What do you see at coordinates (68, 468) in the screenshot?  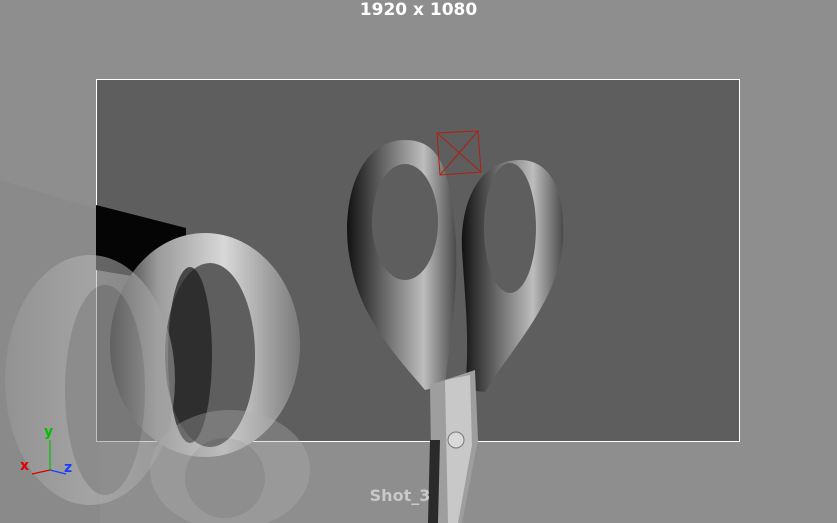 I see `axis-z-label: z` at bounding box center [68, 468].